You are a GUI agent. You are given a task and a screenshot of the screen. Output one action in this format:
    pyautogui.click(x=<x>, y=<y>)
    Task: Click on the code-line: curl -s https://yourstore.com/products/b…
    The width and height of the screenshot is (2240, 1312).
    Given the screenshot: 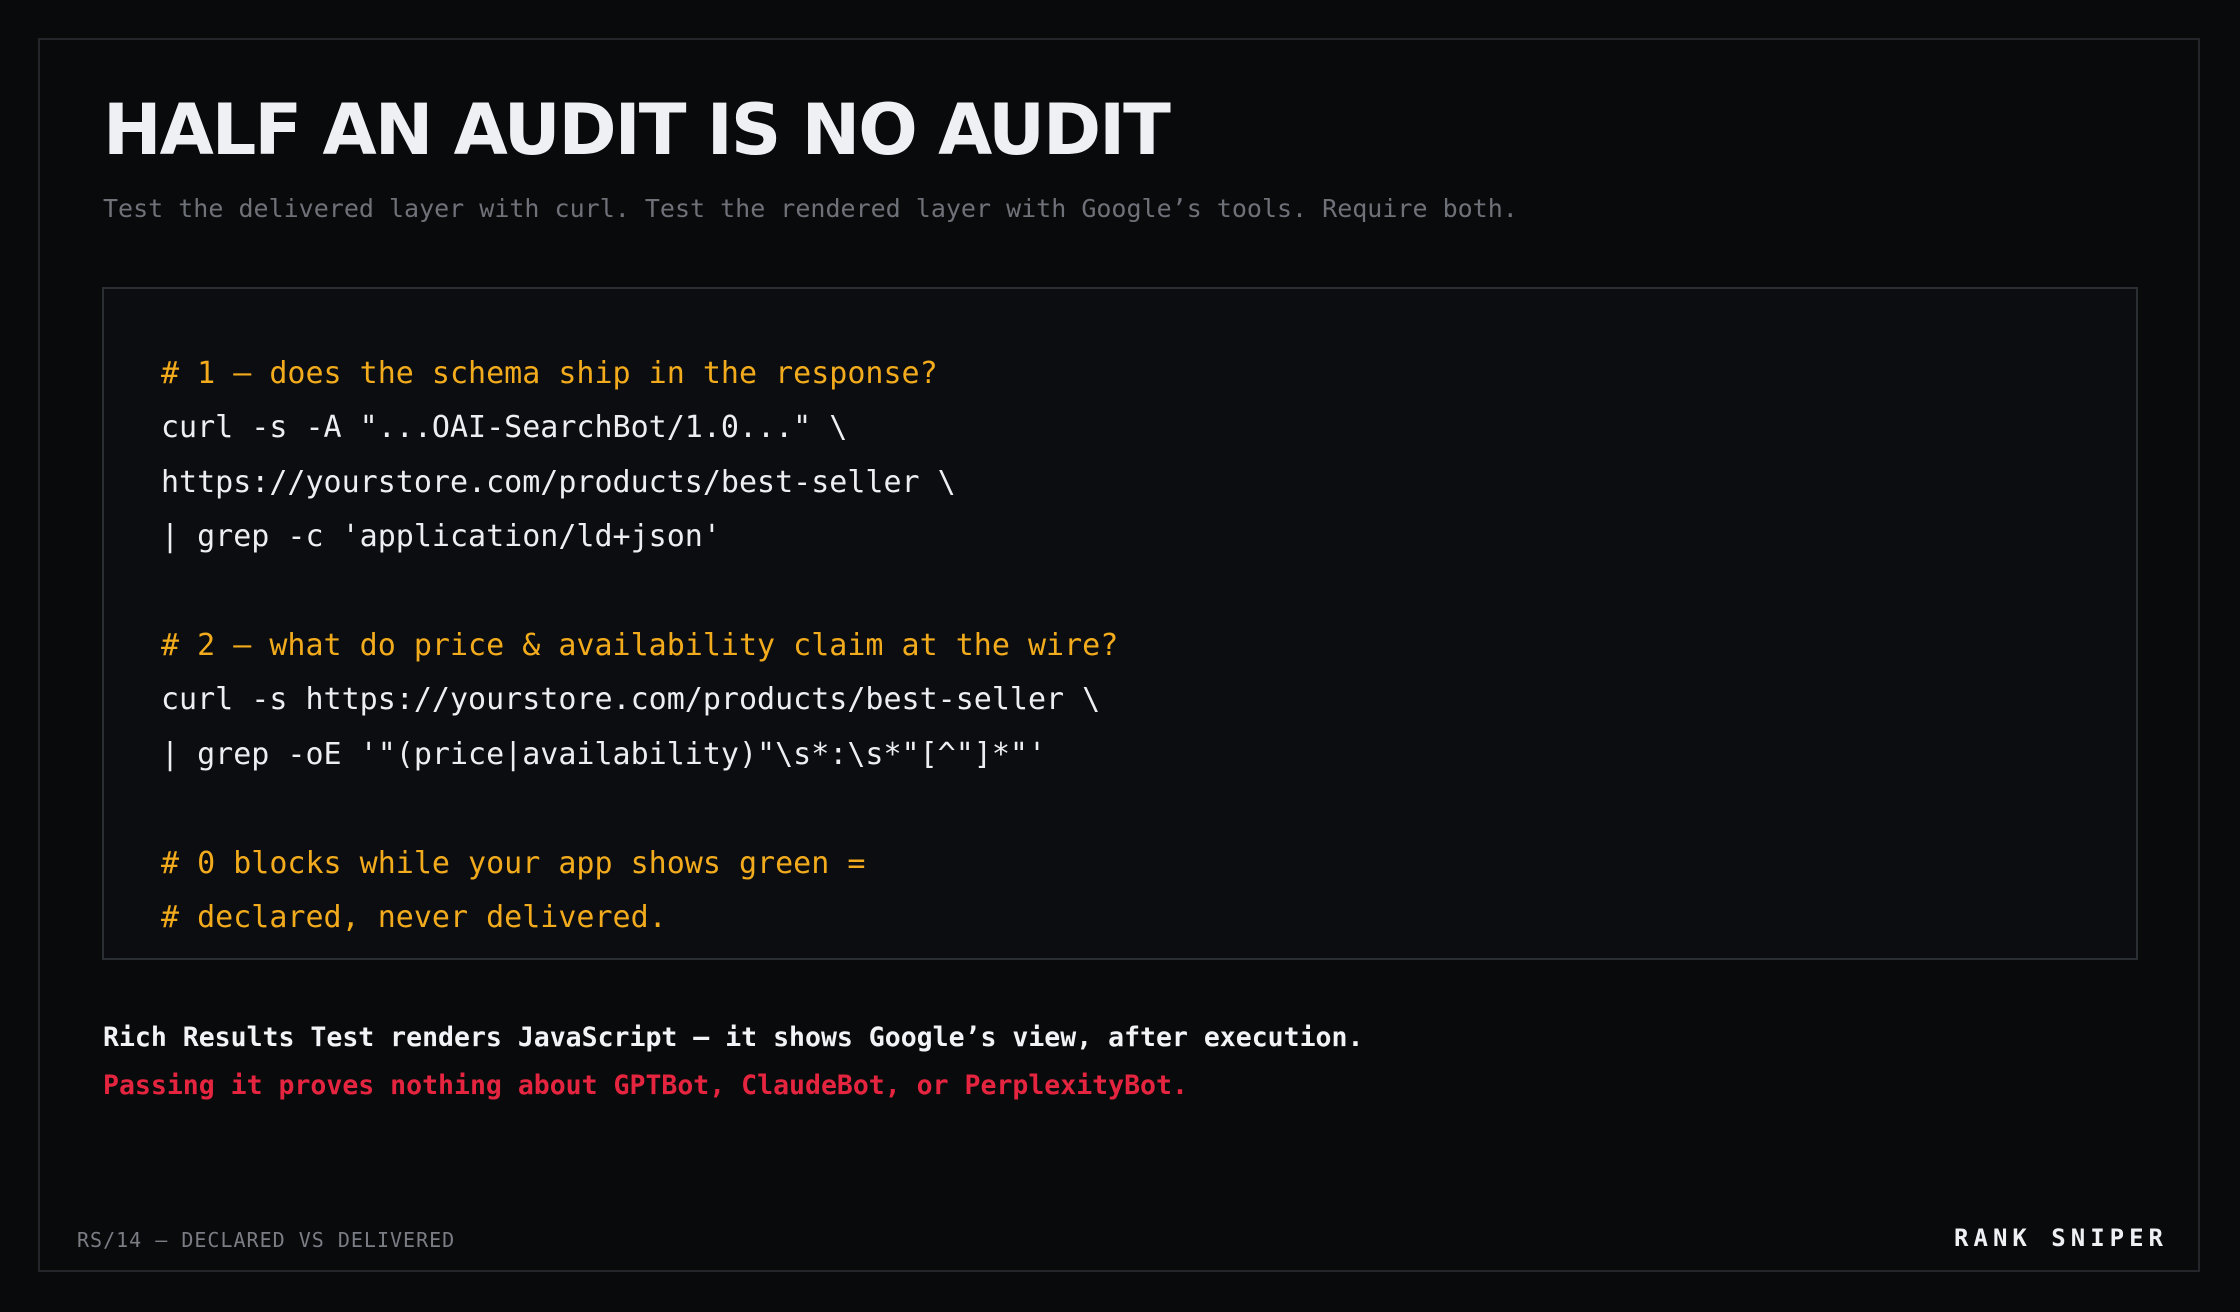 What is the action you would take?
    pyautogui.click(x=631, y=700)
    